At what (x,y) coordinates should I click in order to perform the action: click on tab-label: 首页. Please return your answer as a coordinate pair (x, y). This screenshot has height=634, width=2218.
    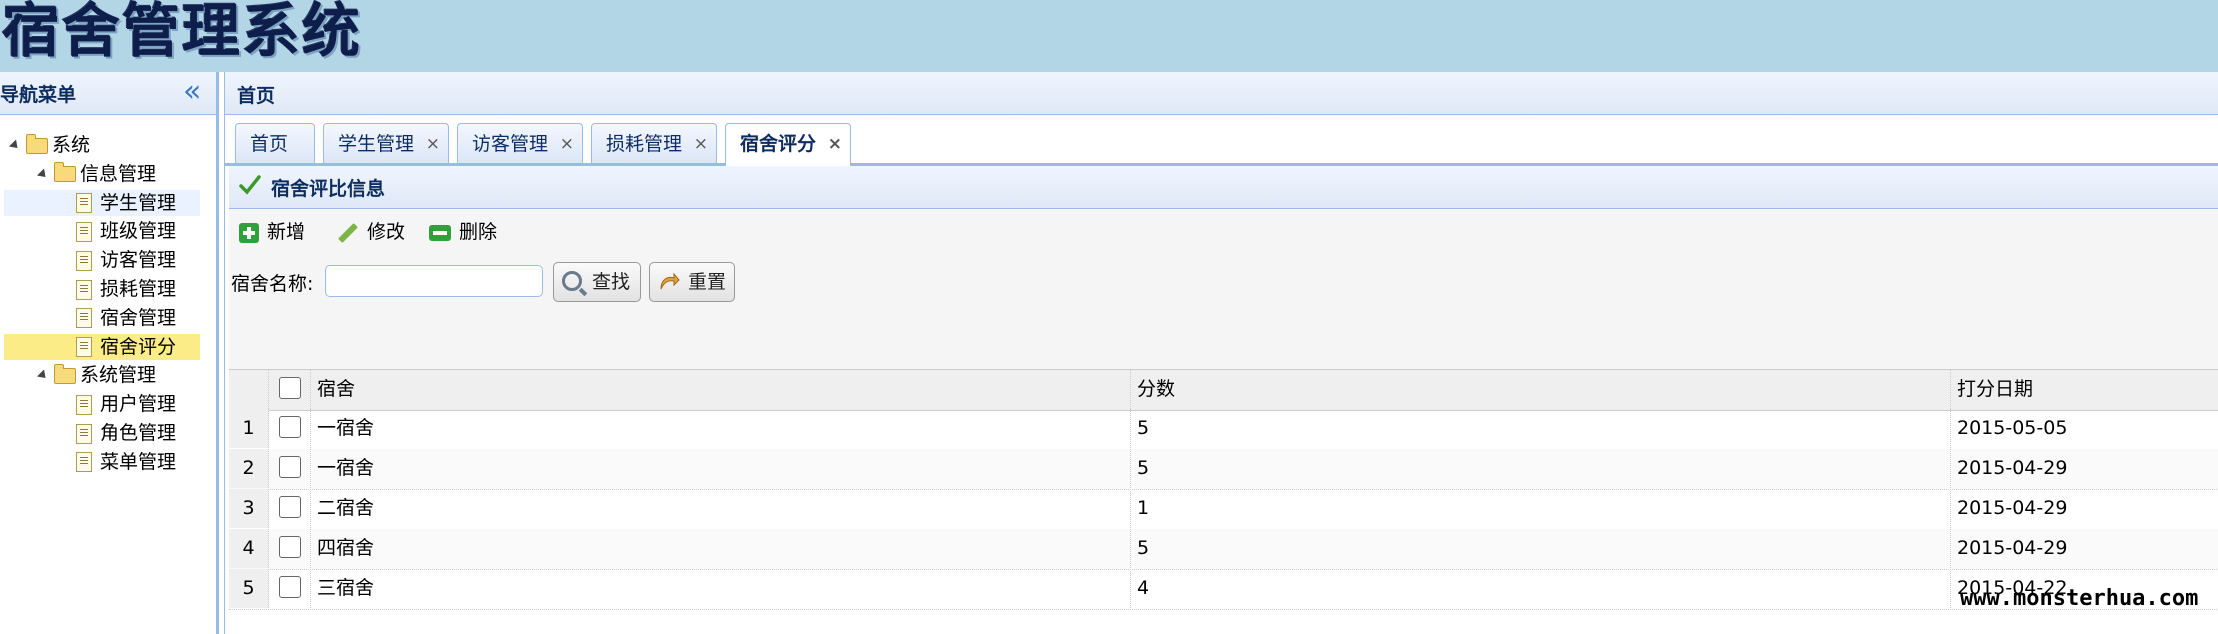
    Looking at the image, I should click on (269, 144).